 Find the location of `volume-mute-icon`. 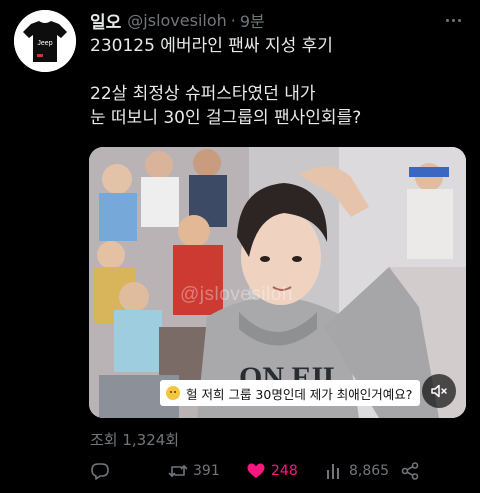

volume-mute-icon is located at coordinates (439, 391).